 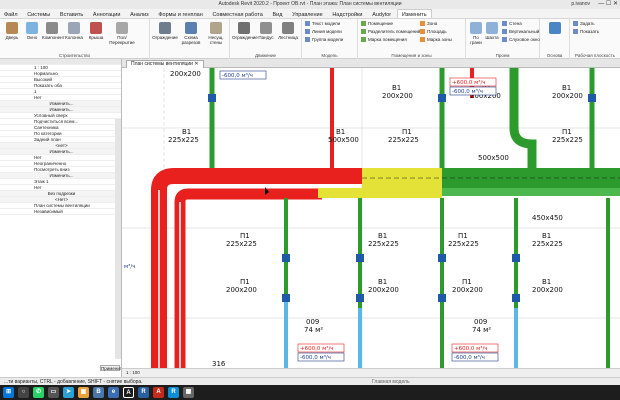 I want to click on dormer-tool: Слуховое окно, so click(x=521, y=39).